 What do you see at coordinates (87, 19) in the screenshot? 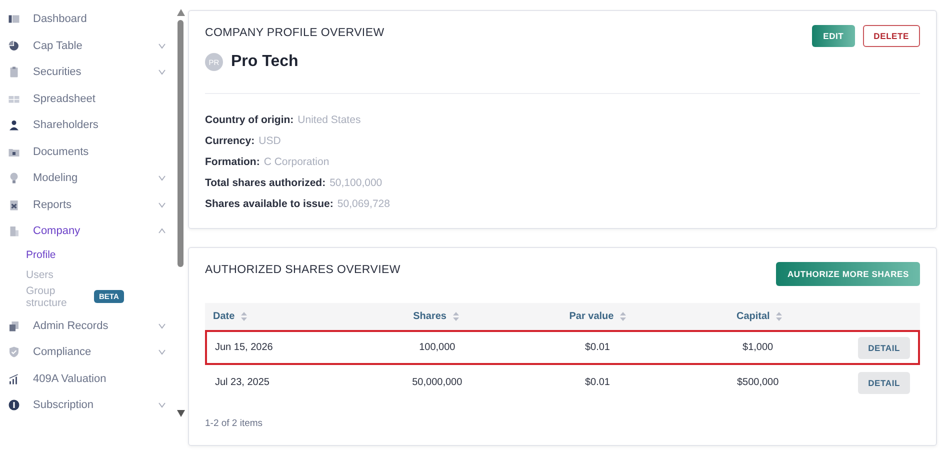
I see `sidebar-item: Dashboard` at bounding box center [87, 19].